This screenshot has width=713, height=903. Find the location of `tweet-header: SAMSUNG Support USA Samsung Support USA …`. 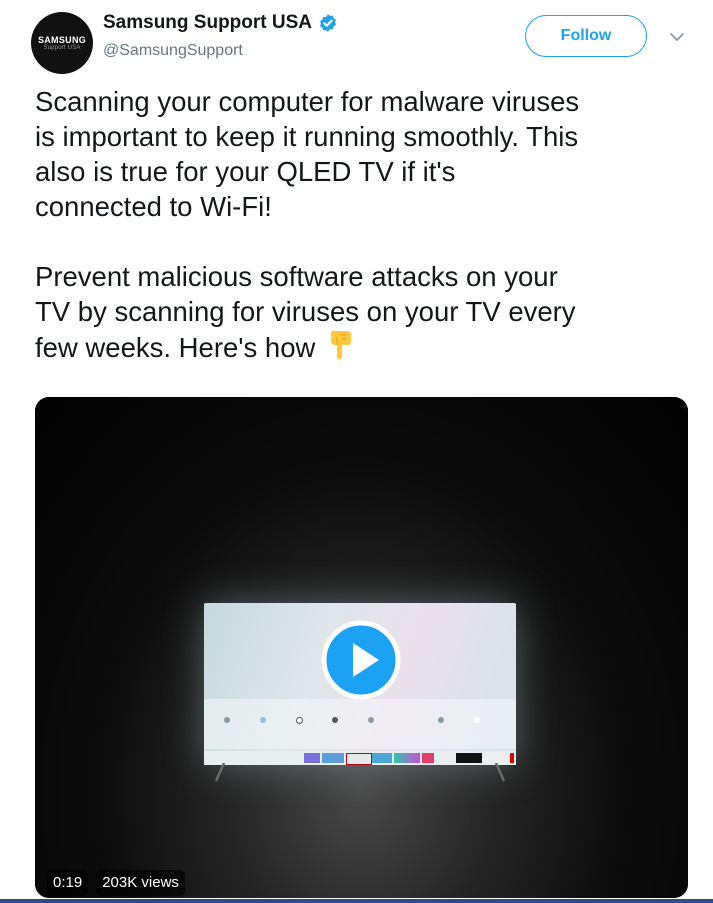

tweet-header: SAMSUNG Support USA Samsung Support USA … is located at coordinates (356, 40).